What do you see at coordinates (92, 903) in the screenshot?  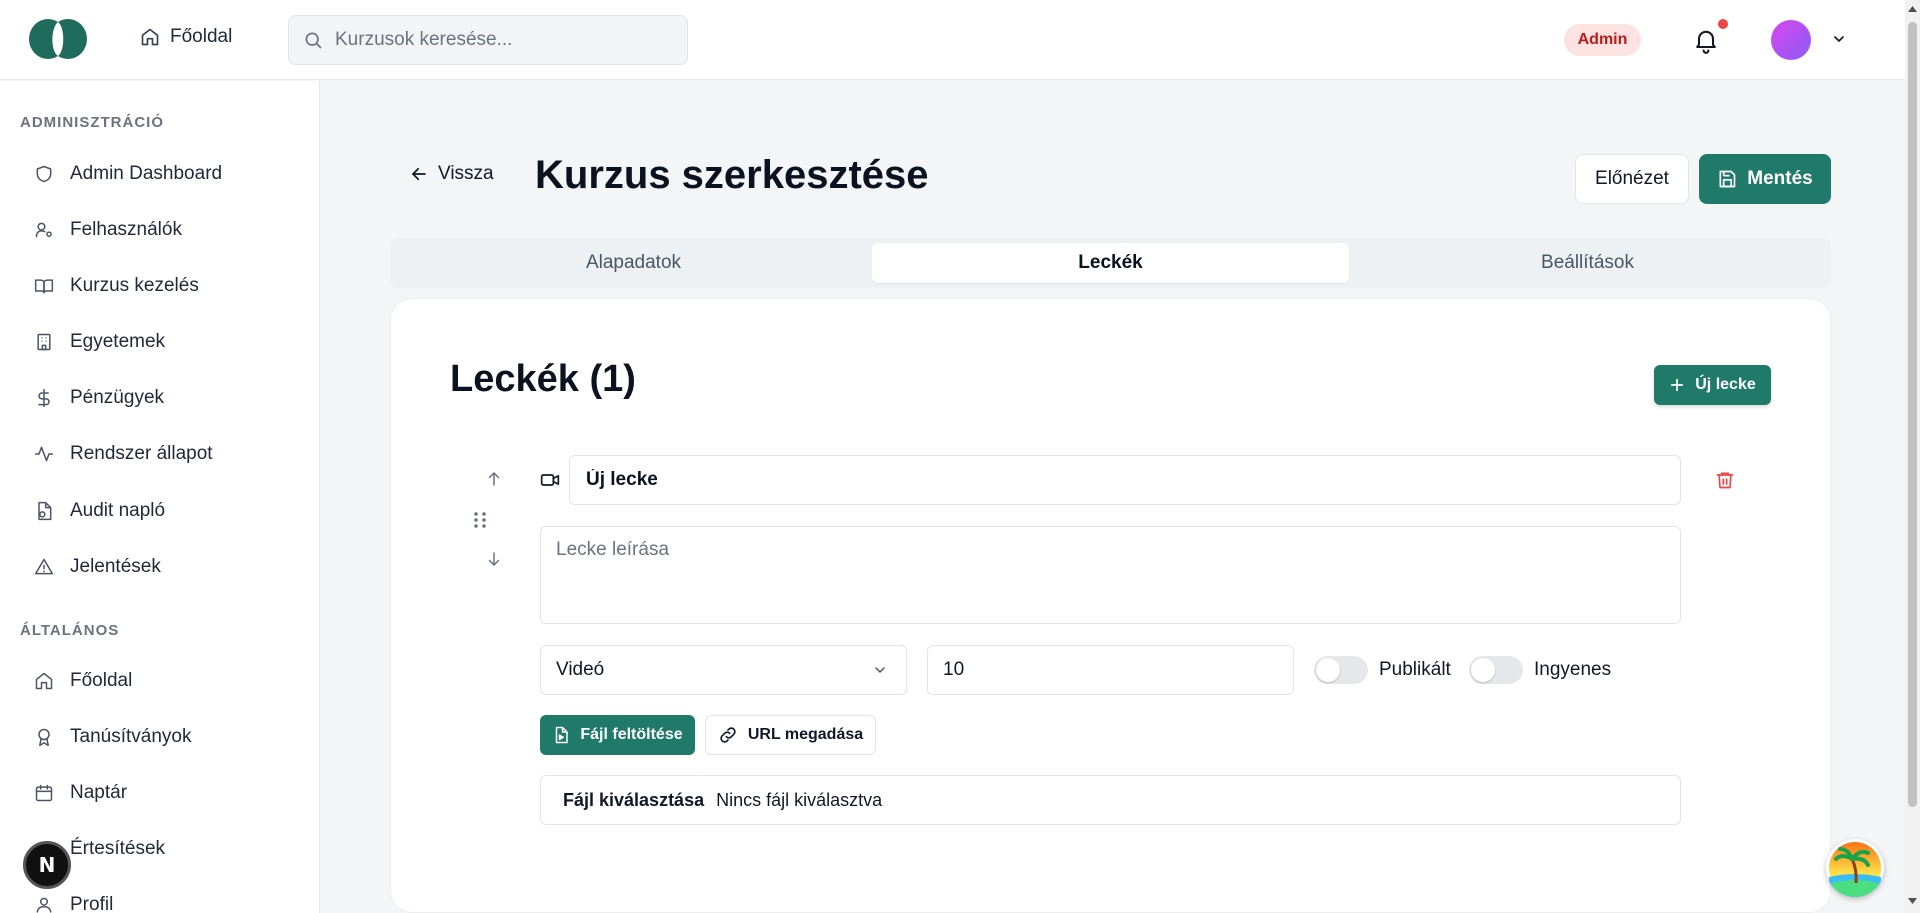 I see `sidebar-item-label: Profil` at bounding box center [92, 903].